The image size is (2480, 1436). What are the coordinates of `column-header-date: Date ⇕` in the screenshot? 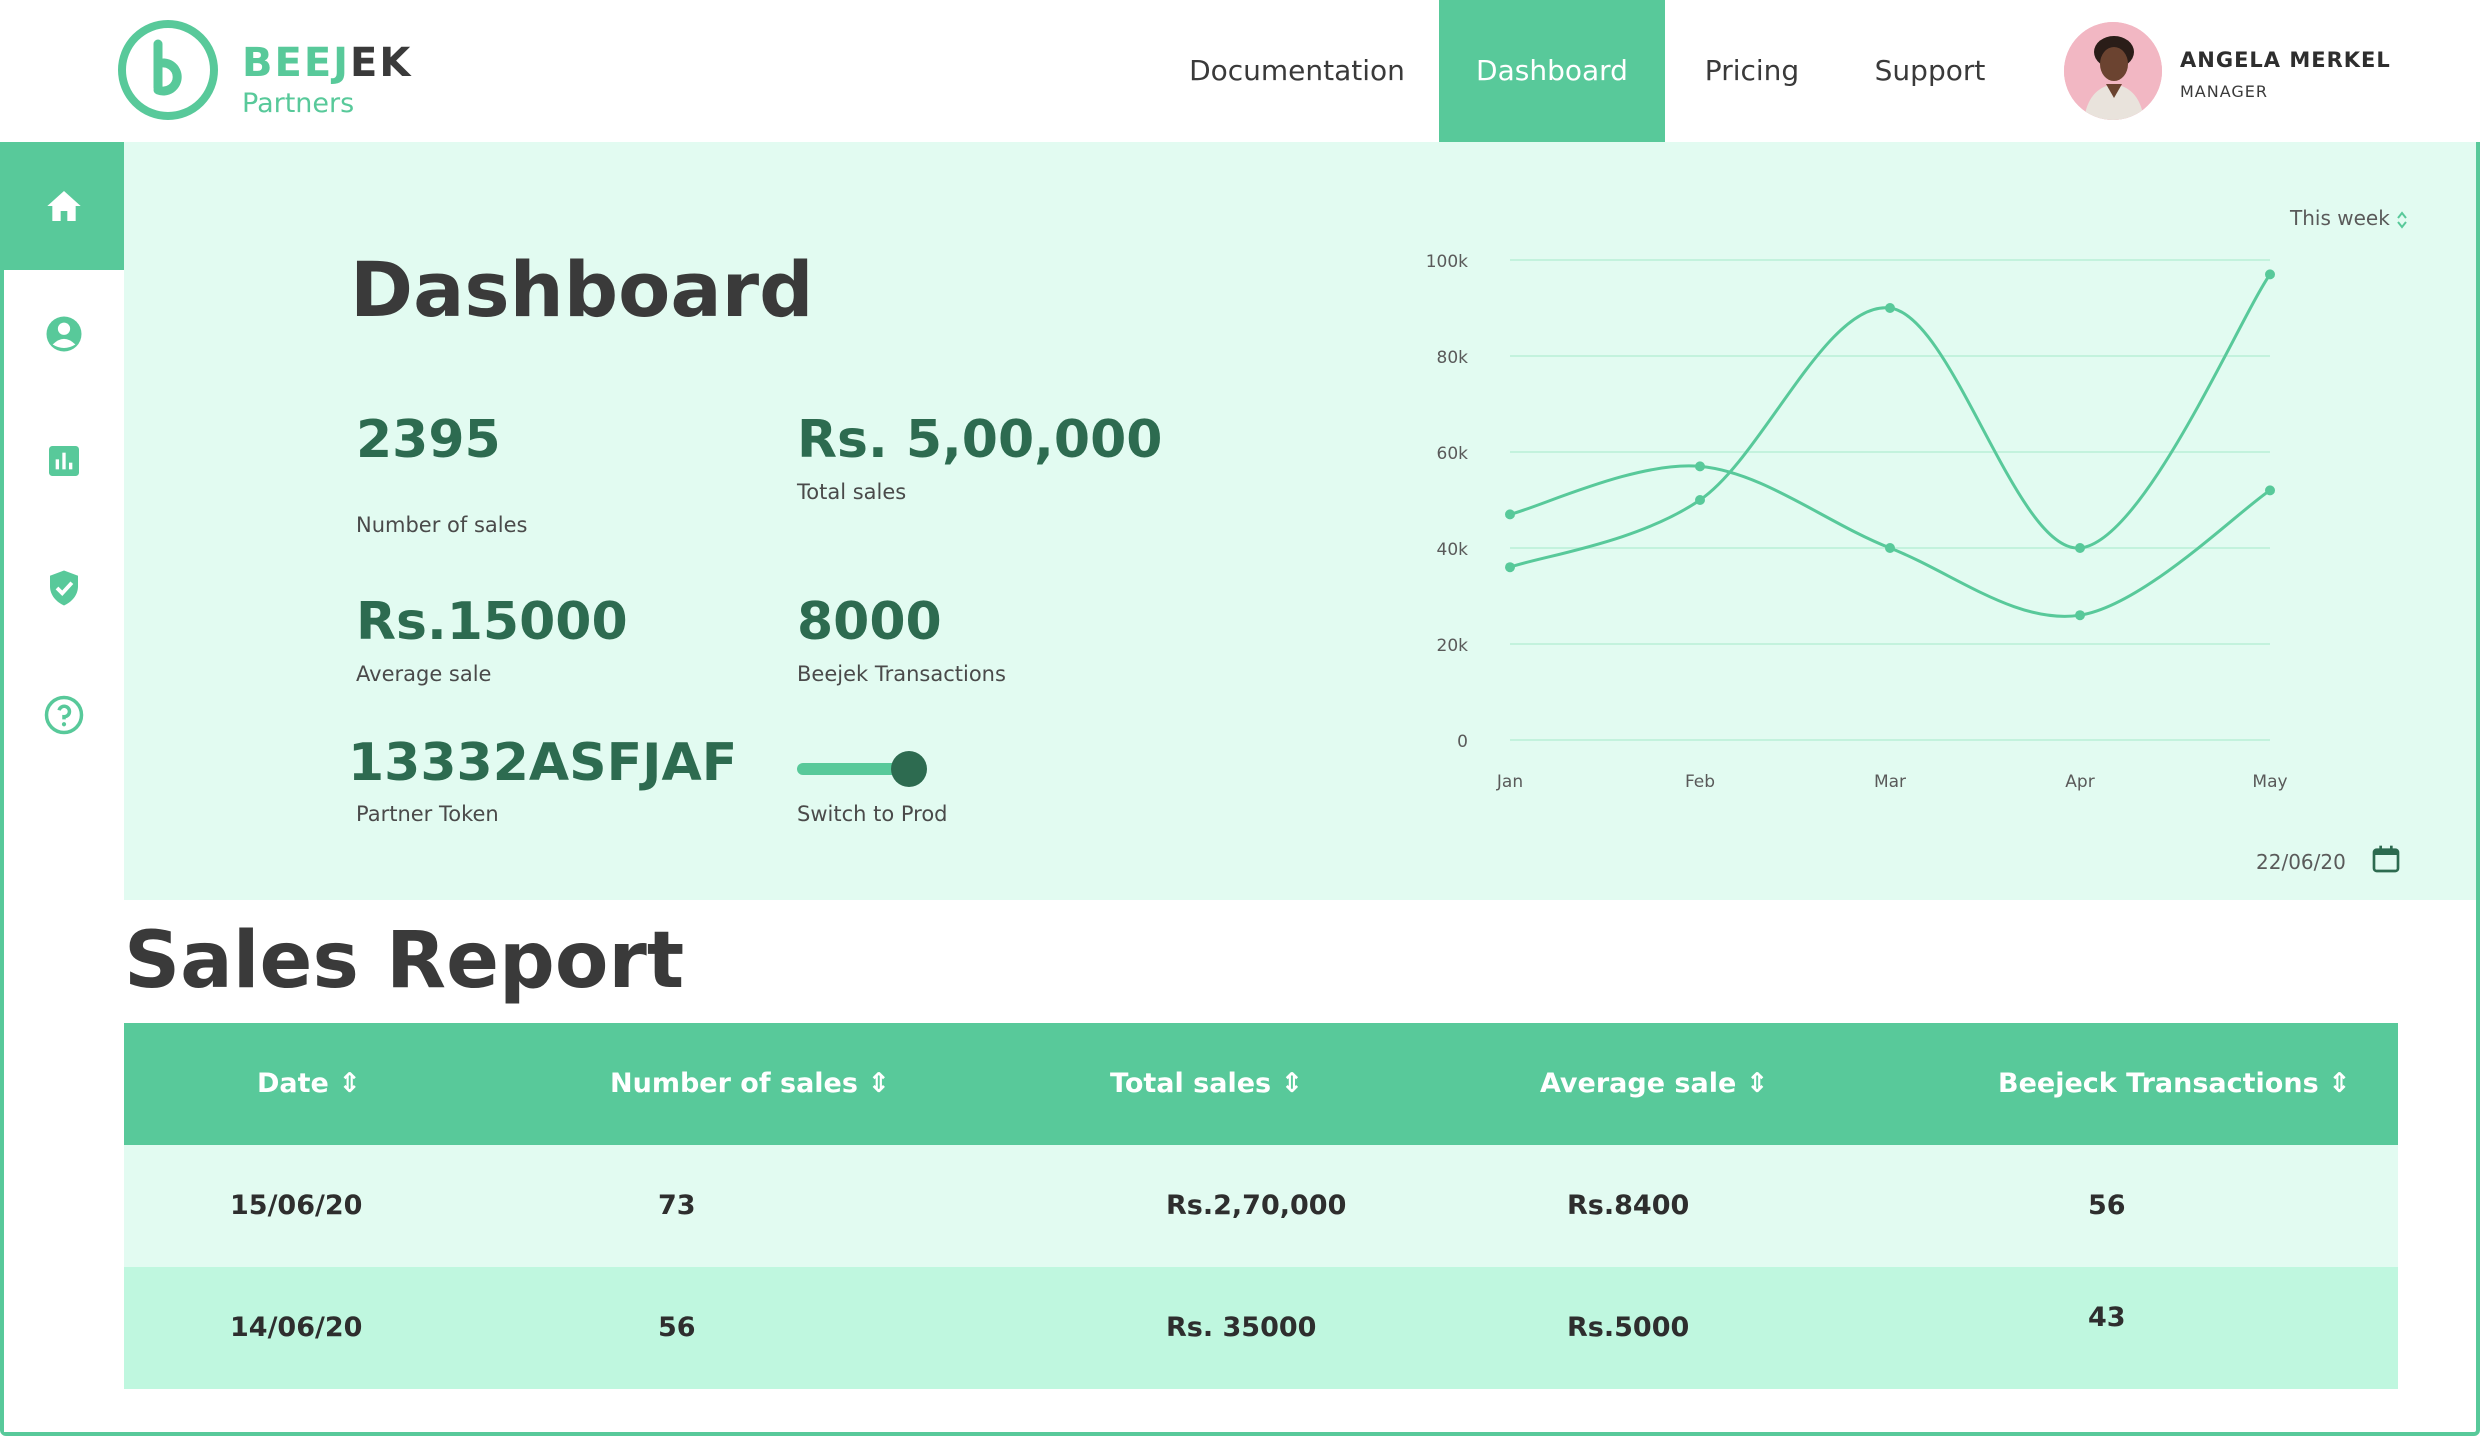 It's located at (309, 1084).